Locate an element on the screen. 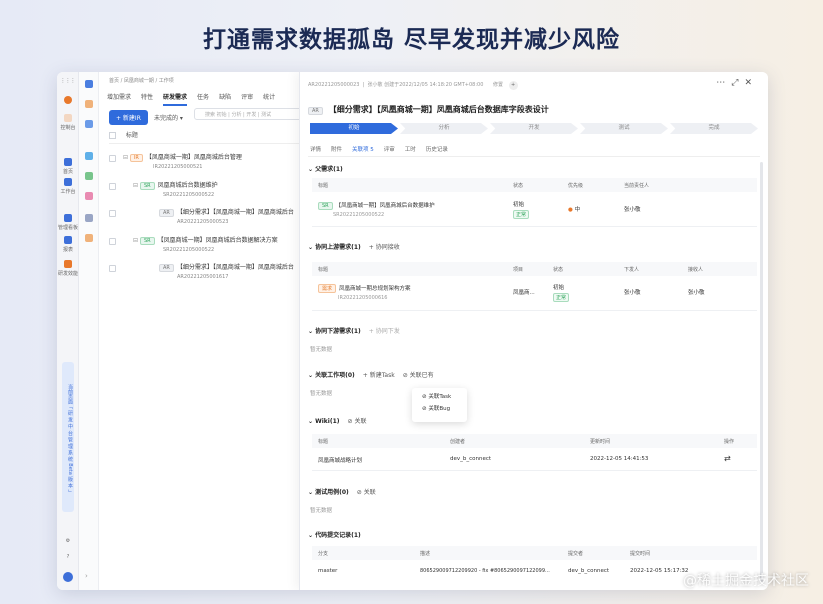 This screenshot has width=823, height=604. step-analysis: 分析 is located at coordinates (444, 128).